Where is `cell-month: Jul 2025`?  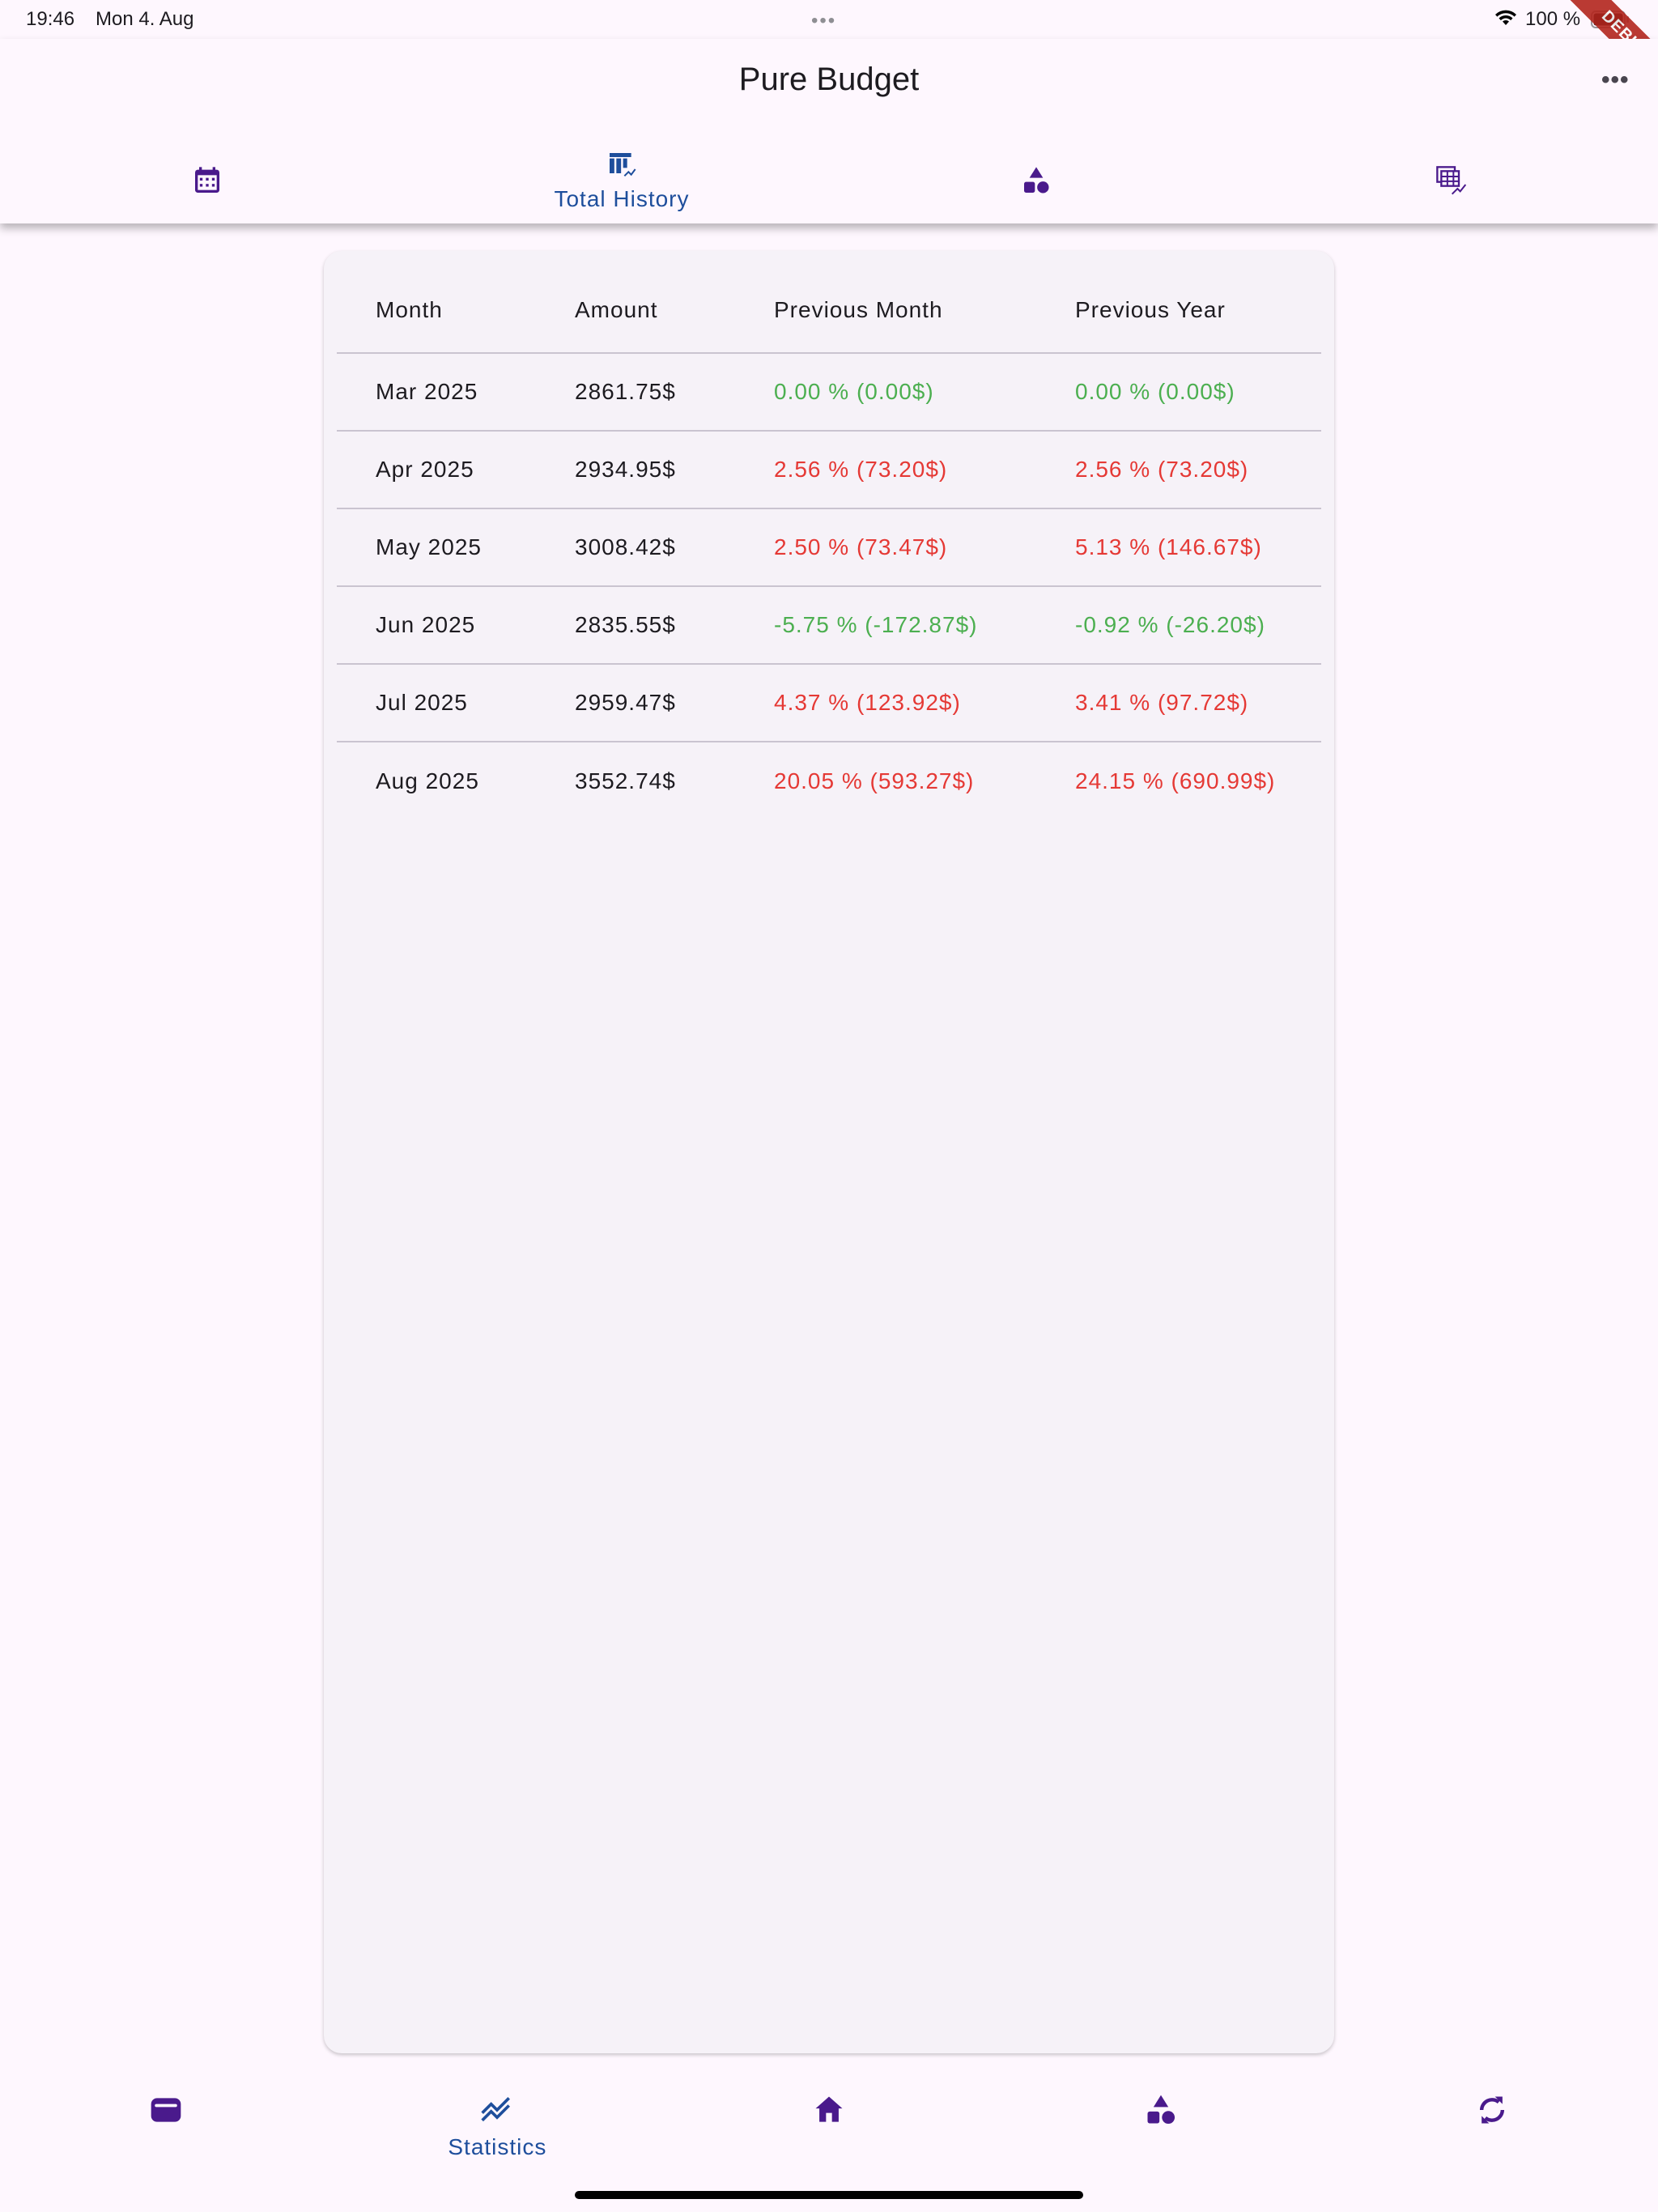 cell-month: Jul 2025 is located at coordinates (456, 703).